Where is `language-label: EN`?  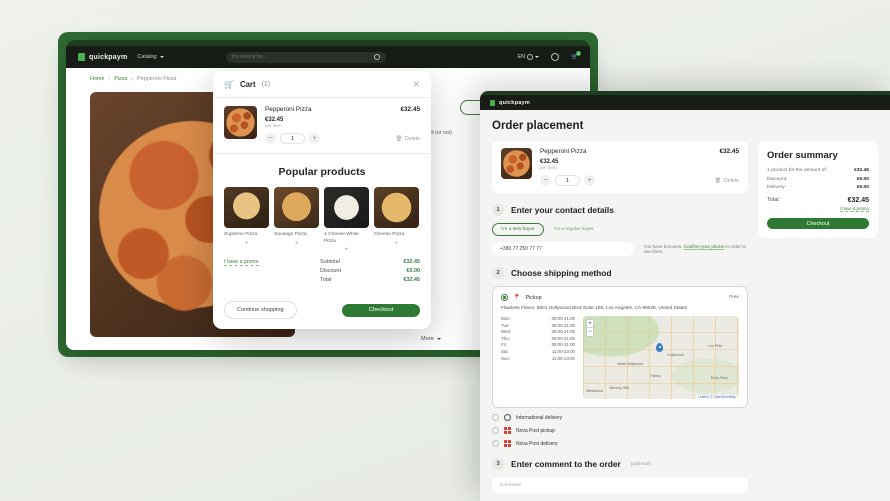
language-label: EN is located at coordinates (521, 57).